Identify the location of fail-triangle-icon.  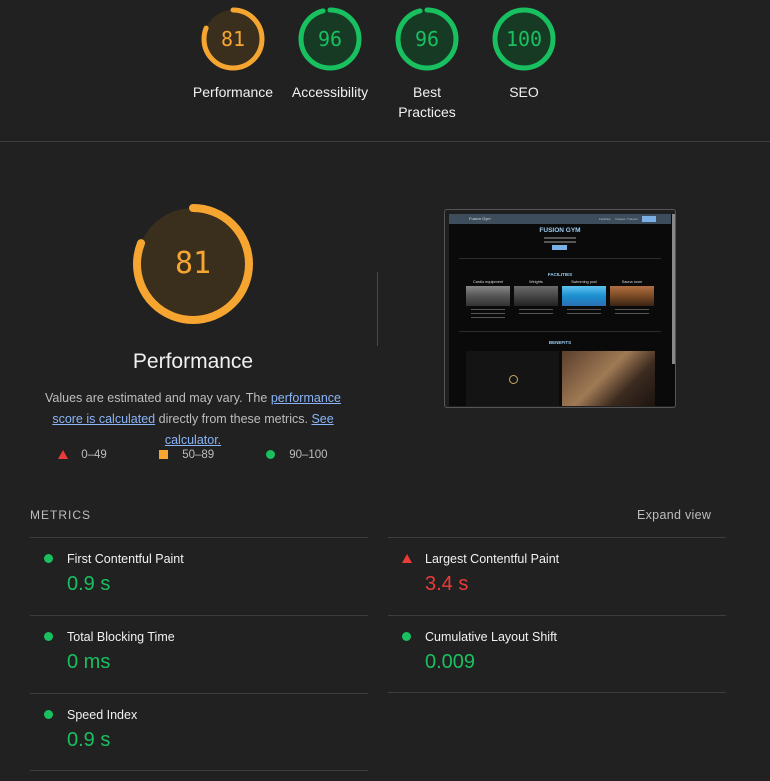
(407, 558).